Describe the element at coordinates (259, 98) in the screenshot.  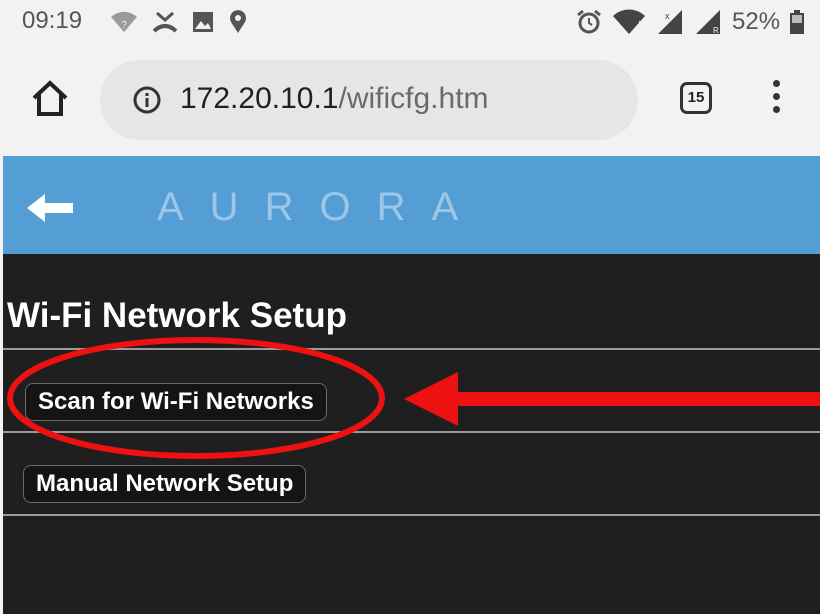
I see `url-host: 172.20.10.1` at that location.